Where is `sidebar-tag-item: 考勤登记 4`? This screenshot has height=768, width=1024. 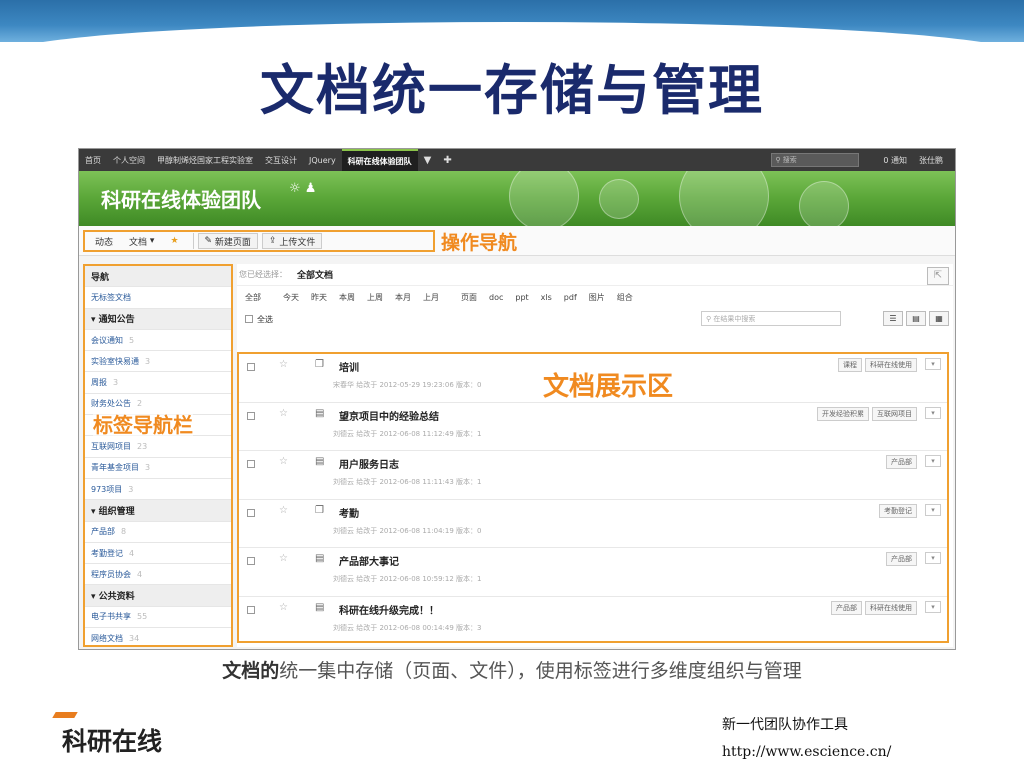
sidebar-tag-item: 考勤登记 4 is located at coordinates (158, 554).